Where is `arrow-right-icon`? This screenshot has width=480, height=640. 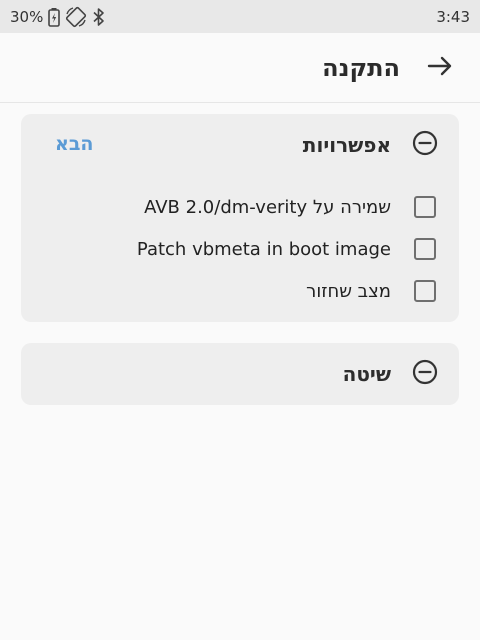 arrow-right-icon is located at coordinates (440, 68).